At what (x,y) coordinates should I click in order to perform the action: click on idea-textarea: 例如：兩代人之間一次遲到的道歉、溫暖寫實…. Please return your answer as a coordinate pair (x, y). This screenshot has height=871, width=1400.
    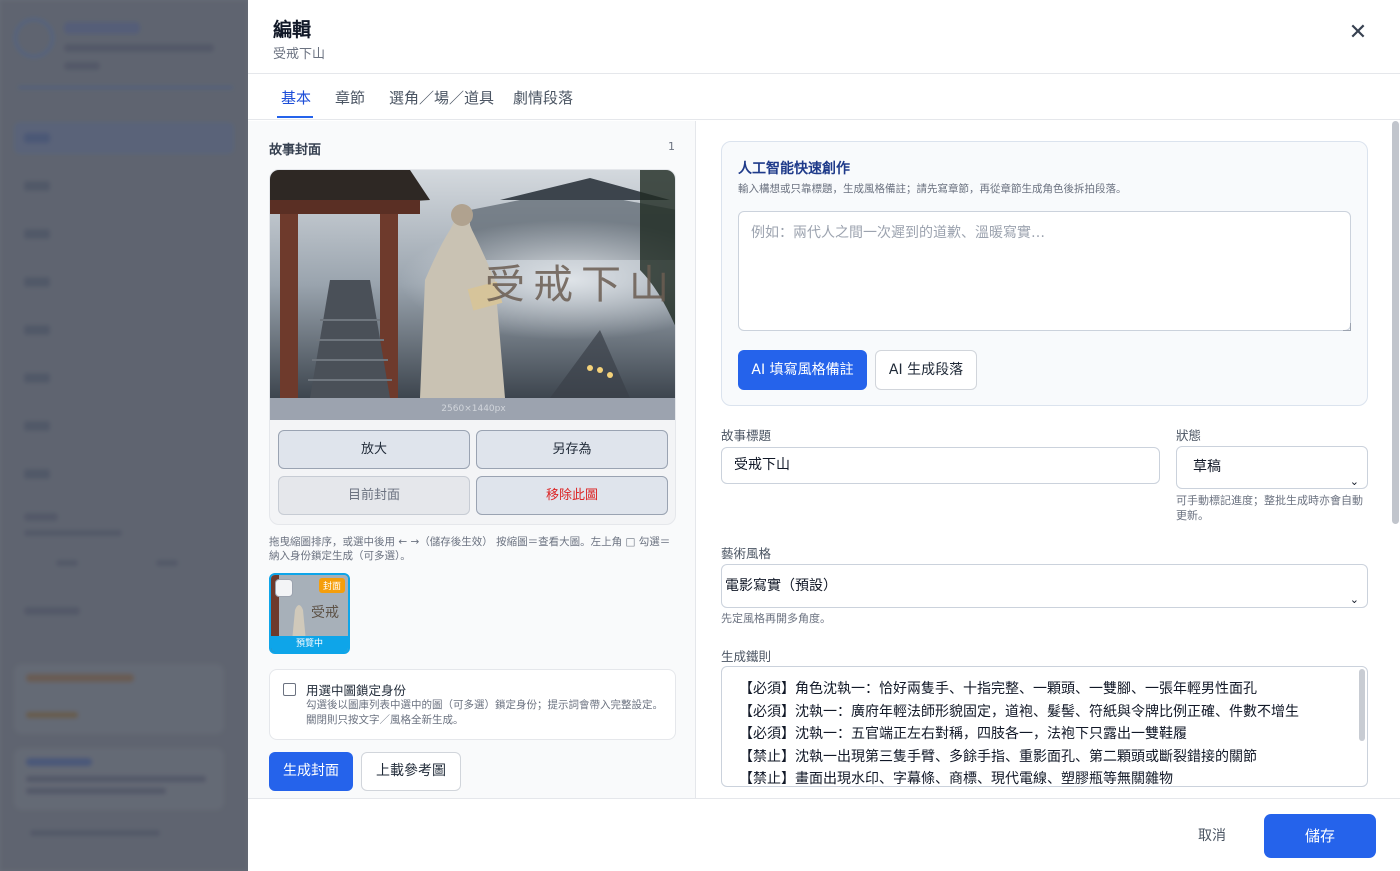
    Looking at the image, I should click on (1044, 271).